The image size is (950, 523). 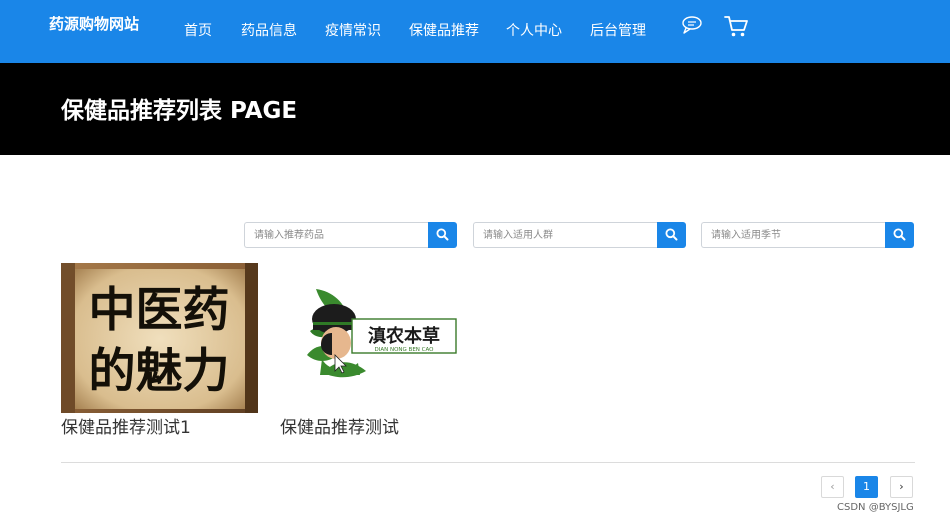 I want to click on search-population-button, so click(x=671, y=235).